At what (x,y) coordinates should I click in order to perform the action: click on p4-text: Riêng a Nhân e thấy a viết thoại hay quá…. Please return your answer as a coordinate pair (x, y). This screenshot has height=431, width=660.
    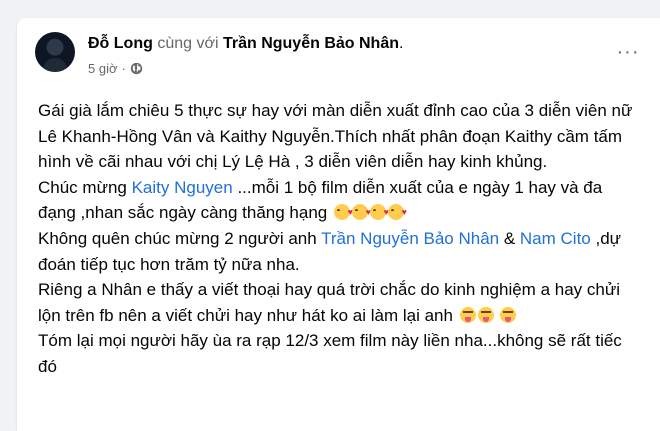
    Looking at the image, I should click on (329, 302).